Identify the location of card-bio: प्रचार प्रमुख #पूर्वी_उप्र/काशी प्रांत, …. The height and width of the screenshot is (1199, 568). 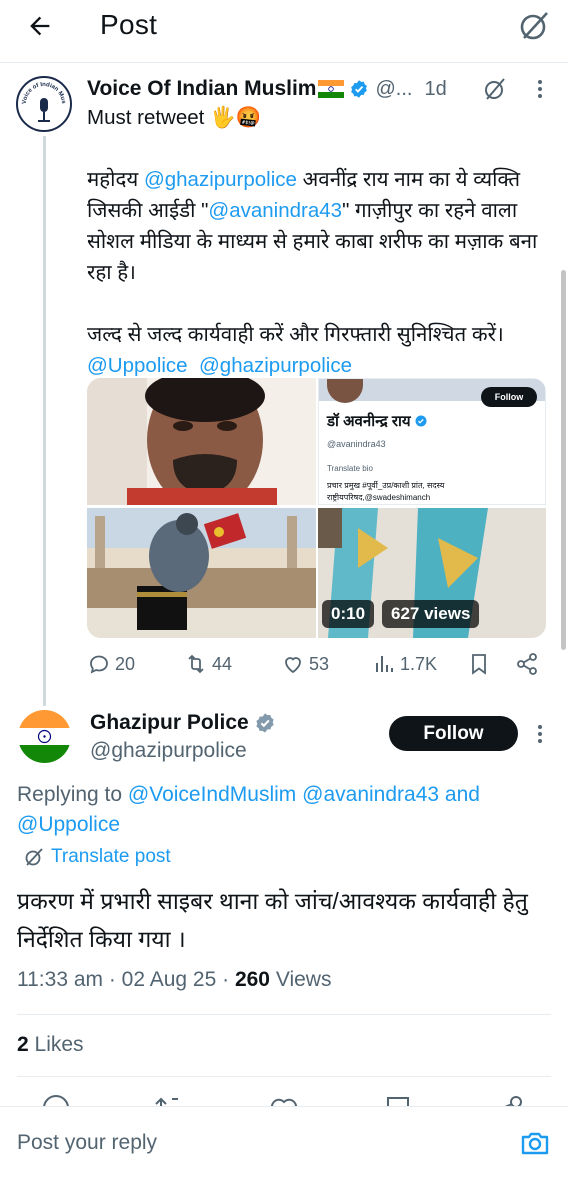
(386, 485).